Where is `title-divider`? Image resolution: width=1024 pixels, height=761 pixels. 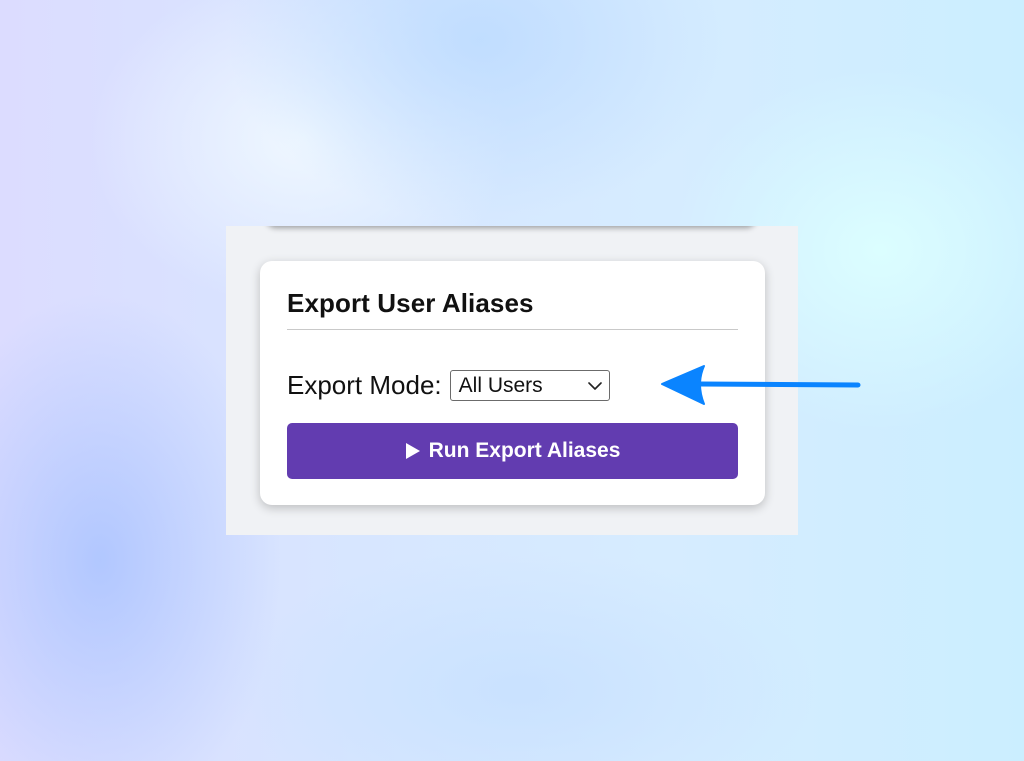
title-divider is located at coordinates (512, 329).